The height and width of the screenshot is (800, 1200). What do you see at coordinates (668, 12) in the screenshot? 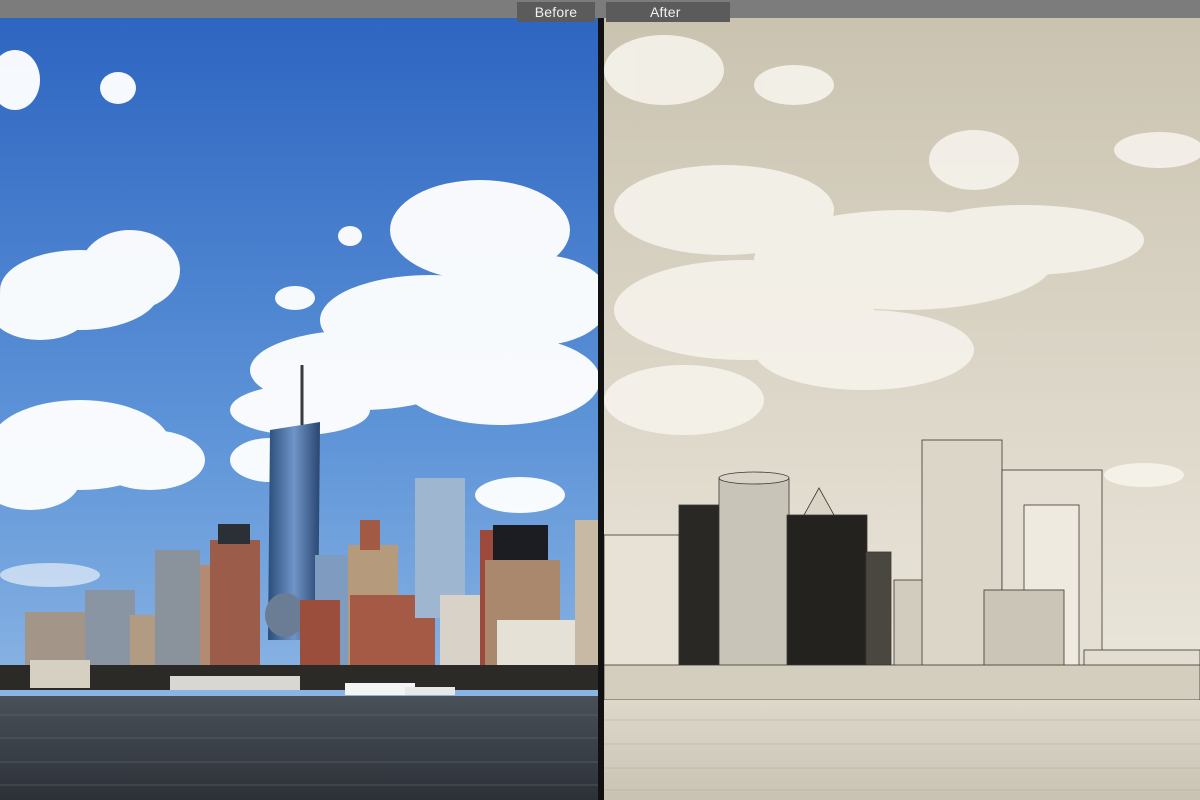
I see `after-label: After` at bounding box center [668, 12].